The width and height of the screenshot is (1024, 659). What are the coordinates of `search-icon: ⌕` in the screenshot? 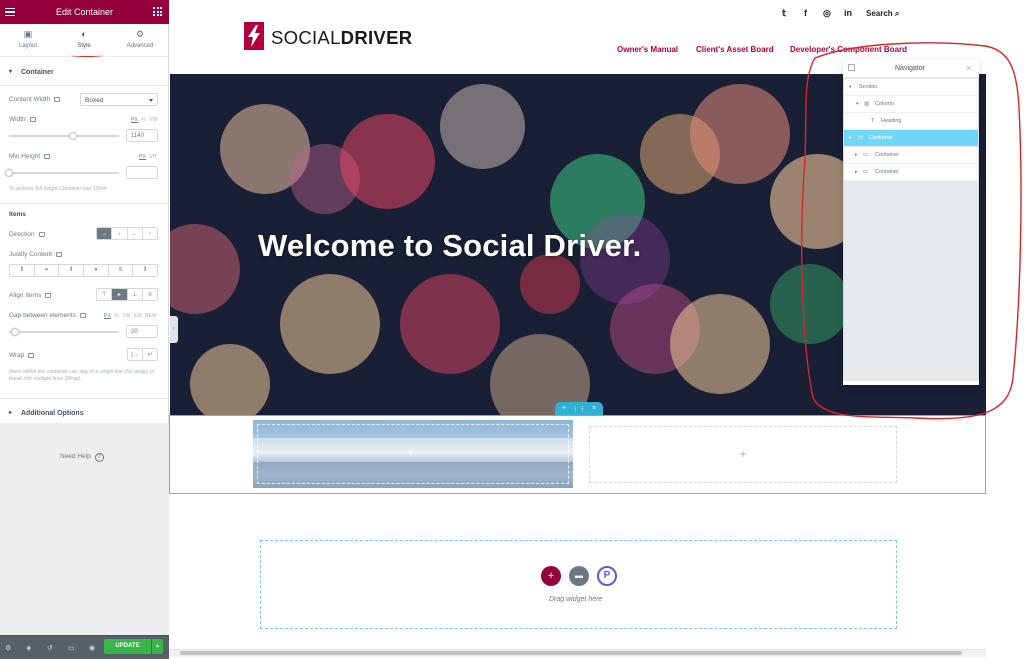 It's located at (897, 13).